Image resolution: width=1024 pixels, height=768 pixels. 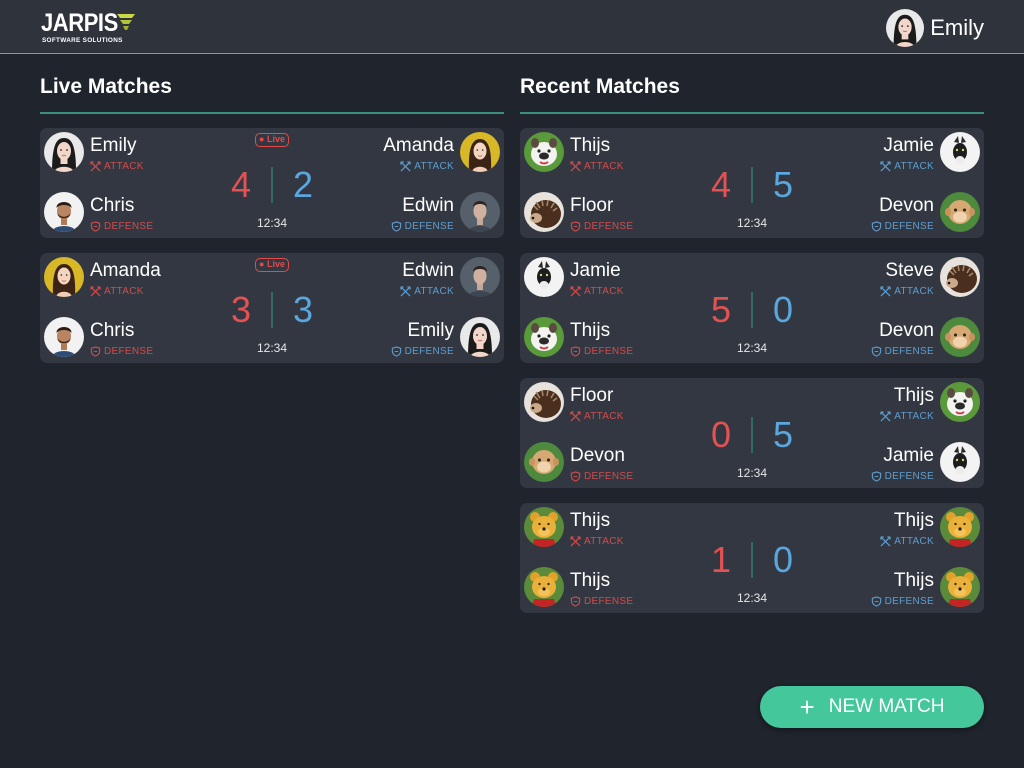 What do you see at coordinates (935, 28) in the screenshot?
I see `user-menu: Emily` at bounding box center [935, 28].